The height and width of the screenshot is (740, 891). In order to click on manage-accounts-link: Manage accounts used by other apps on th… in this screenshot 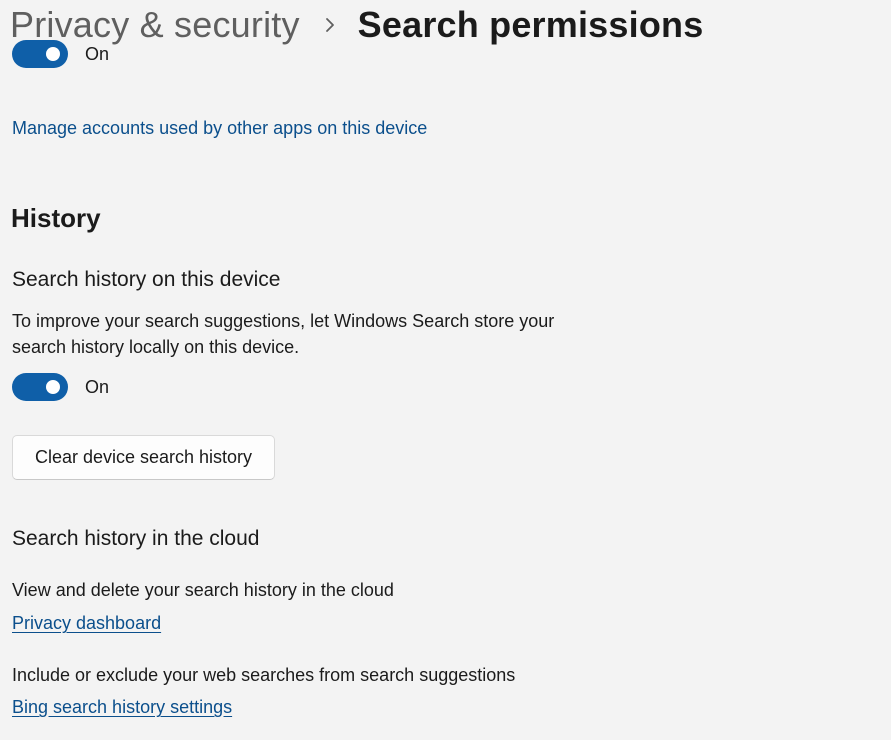, I will do `click(219, 128)`.